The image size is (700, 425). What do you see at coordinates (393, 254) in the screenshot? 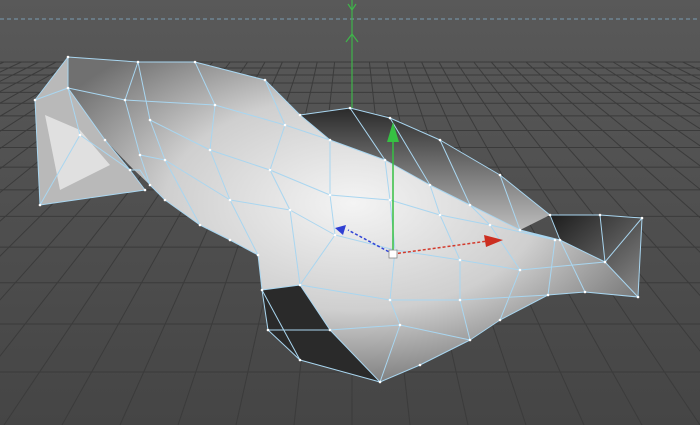
I see `gizmo-center-handle` at bounding box center [393, 254].